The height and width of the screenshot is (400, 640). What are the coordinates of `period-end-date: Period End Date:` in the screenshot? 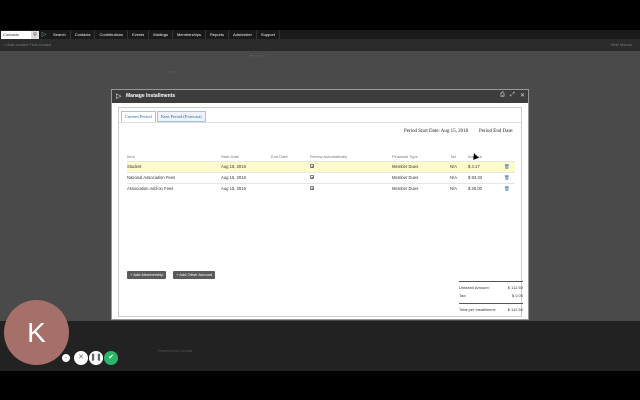 It's located at (496, 131).